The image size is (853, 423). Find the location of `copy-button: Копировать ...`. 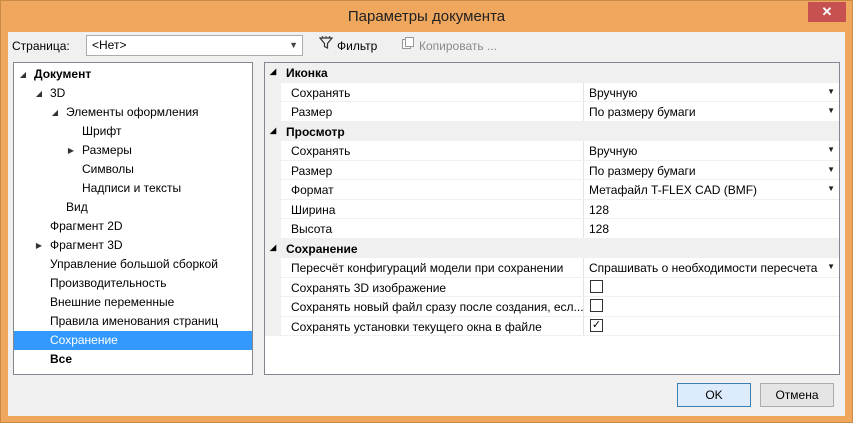

copy-button: Копировать ... is located at coordinates (448, 46).